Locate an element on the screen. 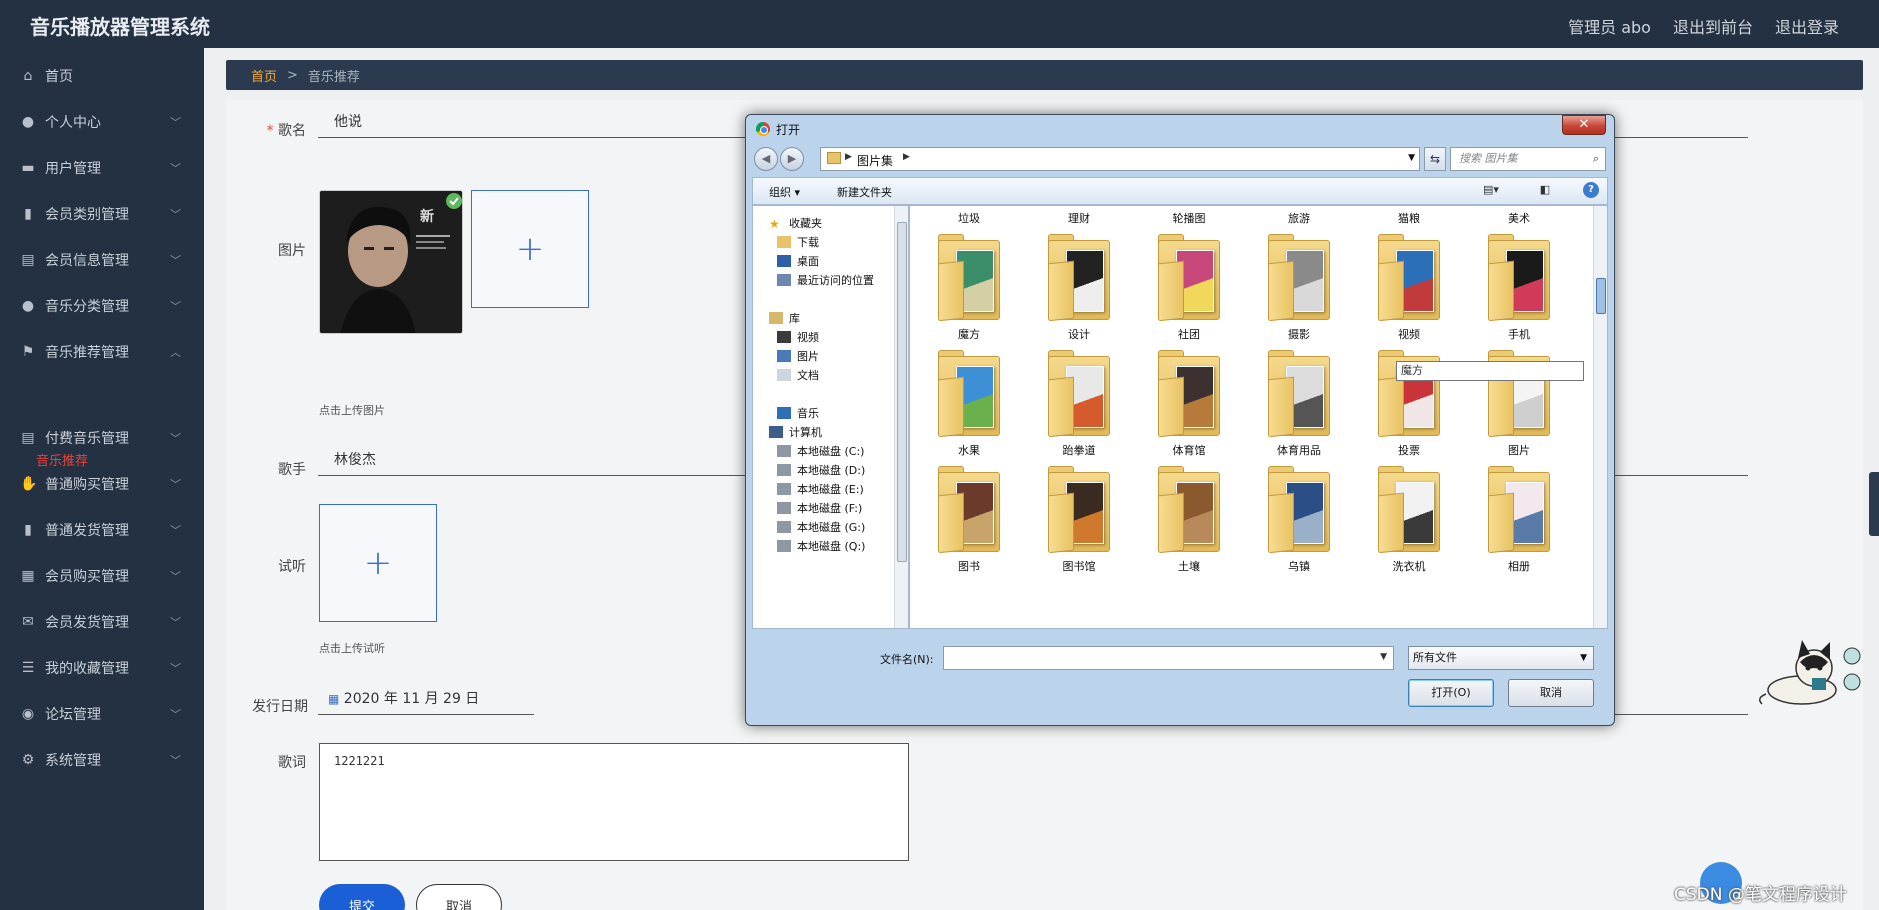  lyrics-textarea: 1221221 is located at coordinates (614, 802).